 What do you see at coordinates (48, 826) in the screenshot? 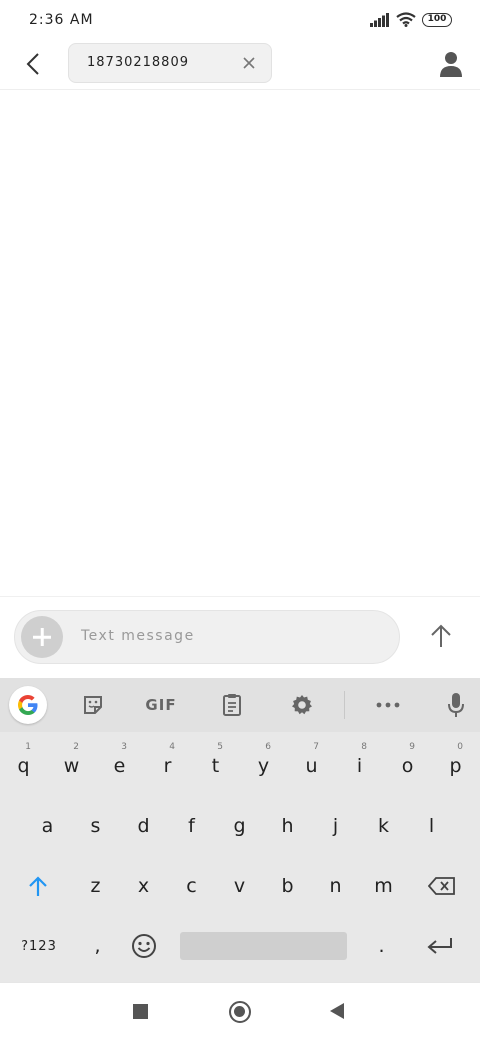
I see `key-a: a` at bounding box center [48, 826].